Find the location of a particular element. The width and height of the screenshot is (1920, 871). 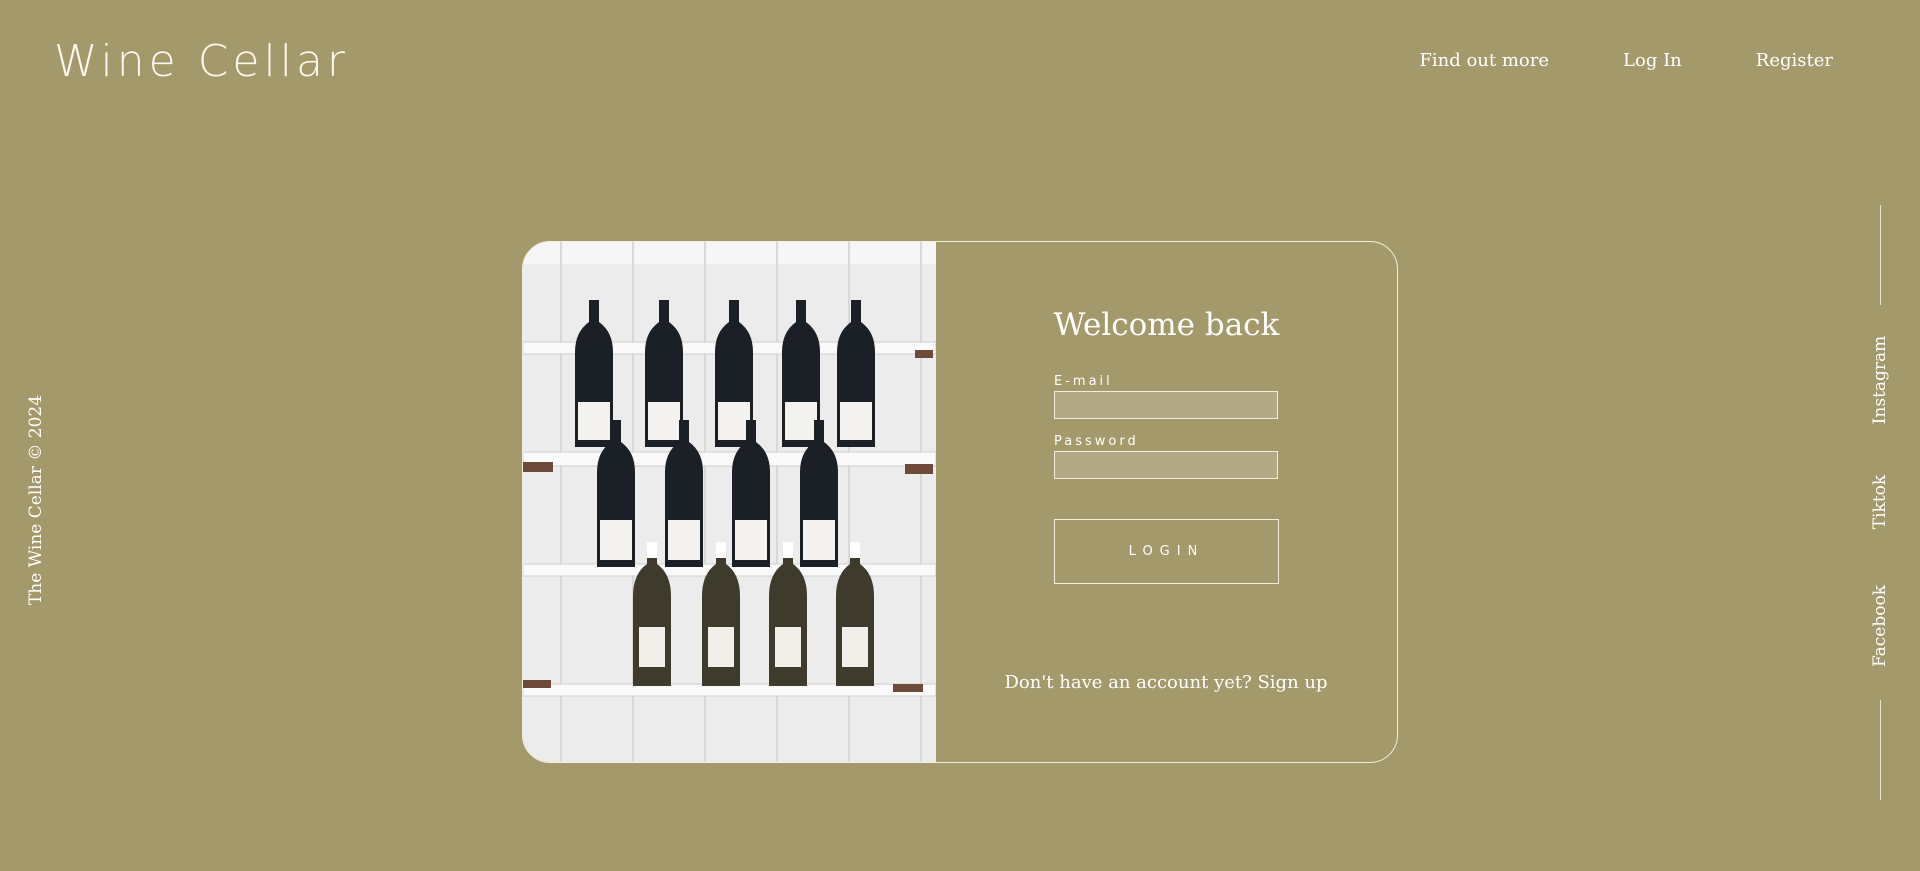

email-label: E-mail is located at coordinates (1083, 381).